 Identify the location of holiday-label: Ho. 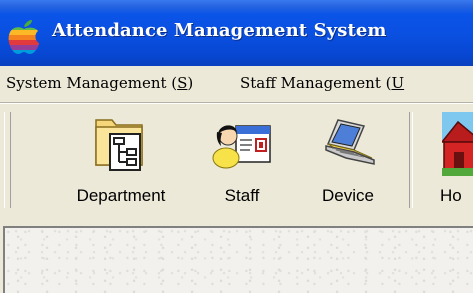
(451, 195).